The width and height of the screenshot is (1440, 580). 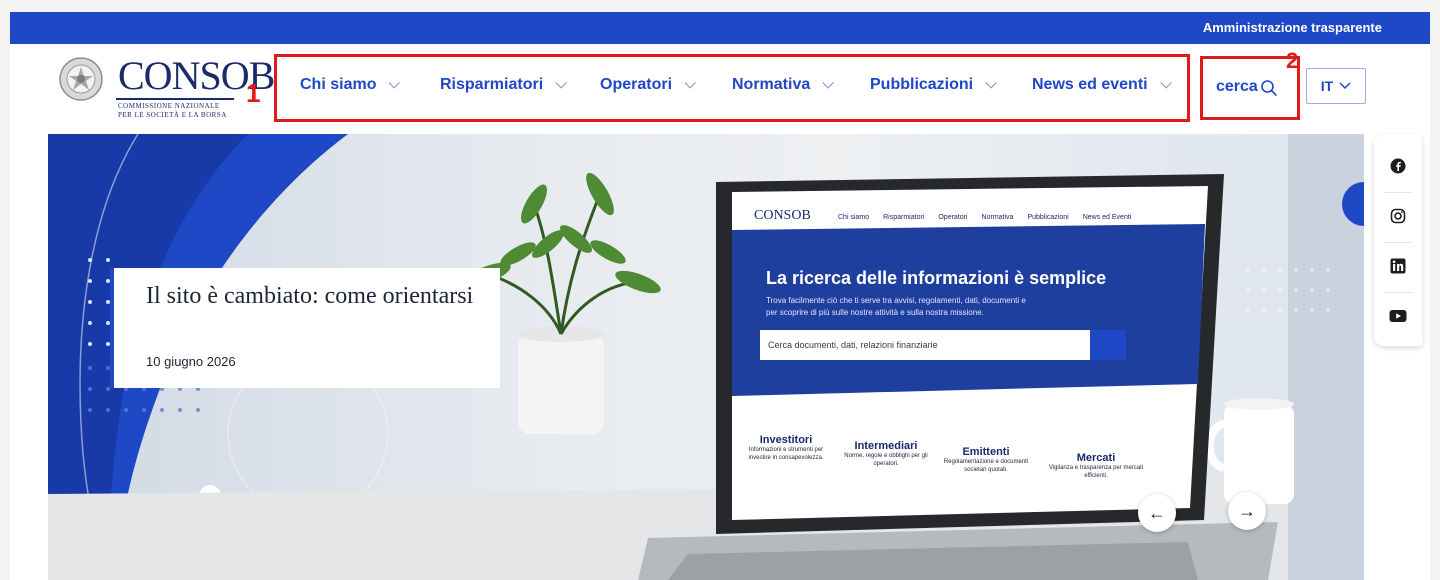 What do you see at coordinates (886, 446) in the screenshot?
I see `tile-title: Intermediari` at bounding box center [886, 446].